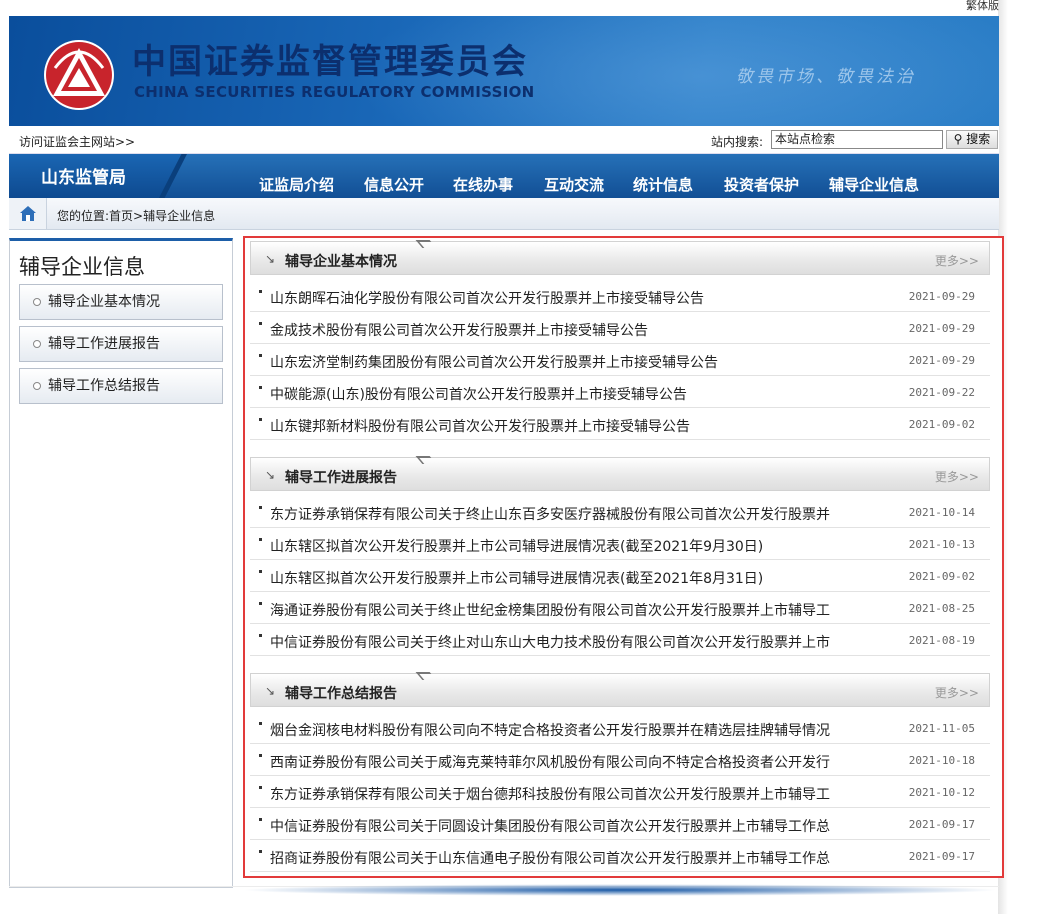 The image size is (1038, 914). What do you see at coordinates (620, 473) in the screenshot?
I see `section-header-progress-report: ↘ 辅导工作进展报告 更多>>` at bounding box center [620, 473].